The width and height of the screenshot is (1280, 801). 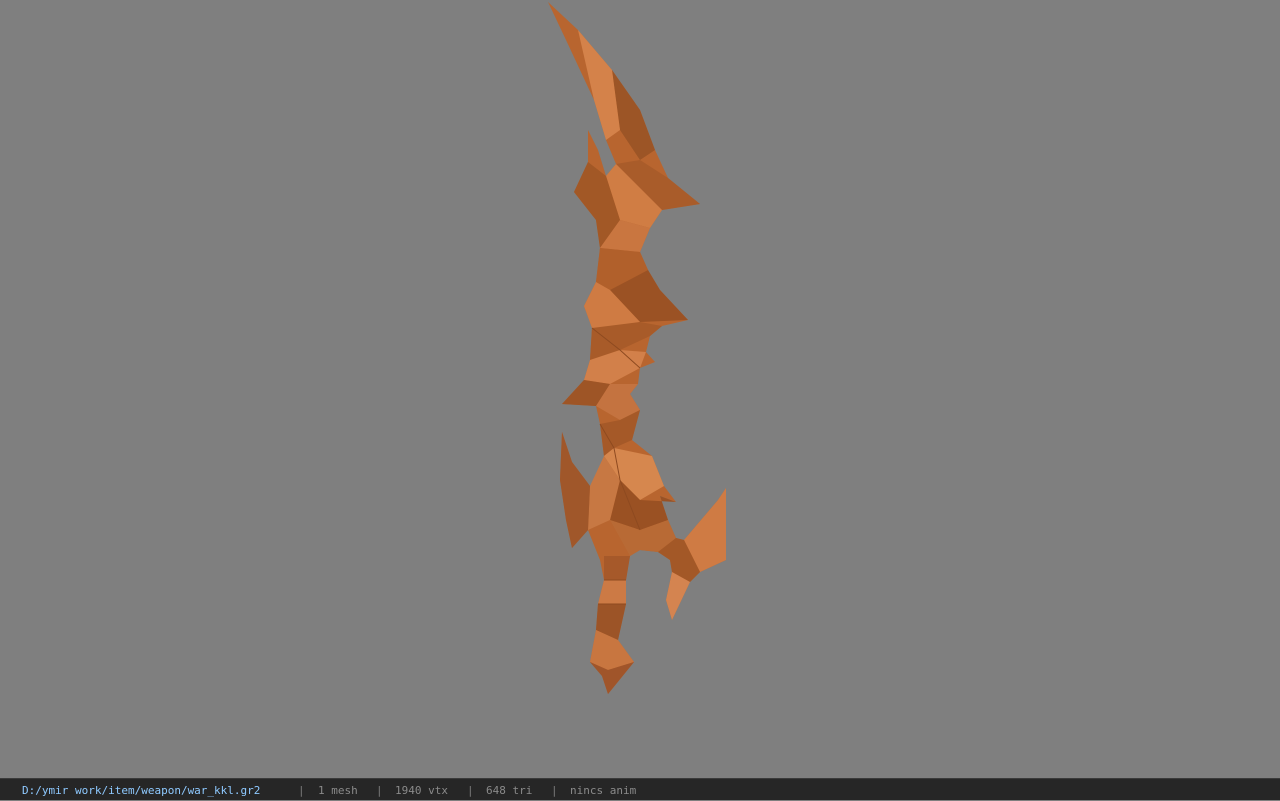 What do you see at coordinates (338, 790) in the screenshot?
I see `mesh-count-label: 1 mesh` at bounding box center [338, 790].